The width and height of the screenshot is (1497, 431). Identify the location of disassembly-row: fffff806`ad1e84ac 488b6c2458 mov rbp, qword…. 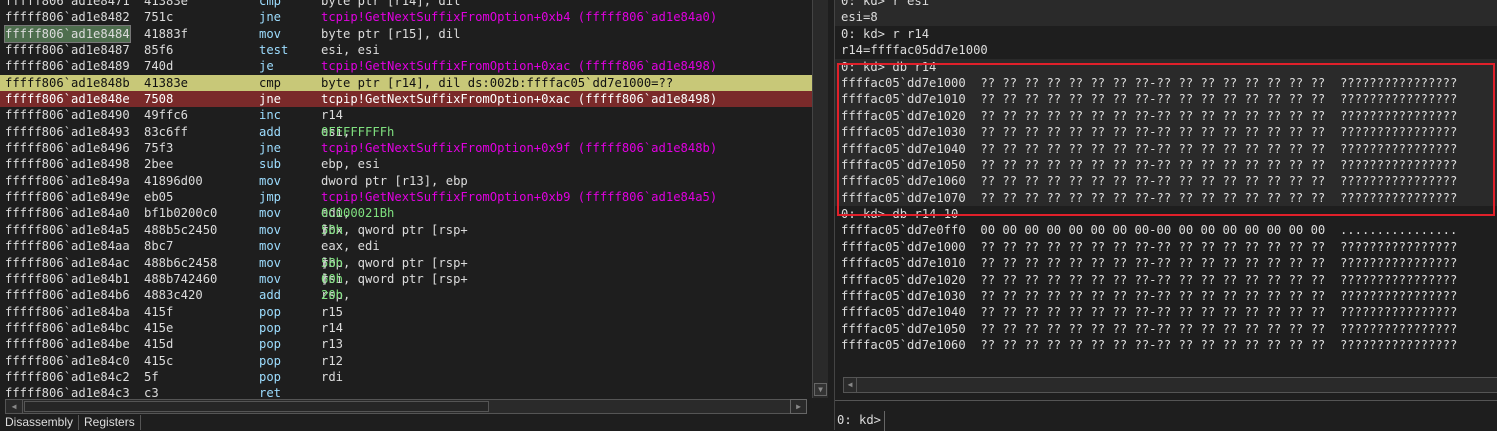
(406, 263).